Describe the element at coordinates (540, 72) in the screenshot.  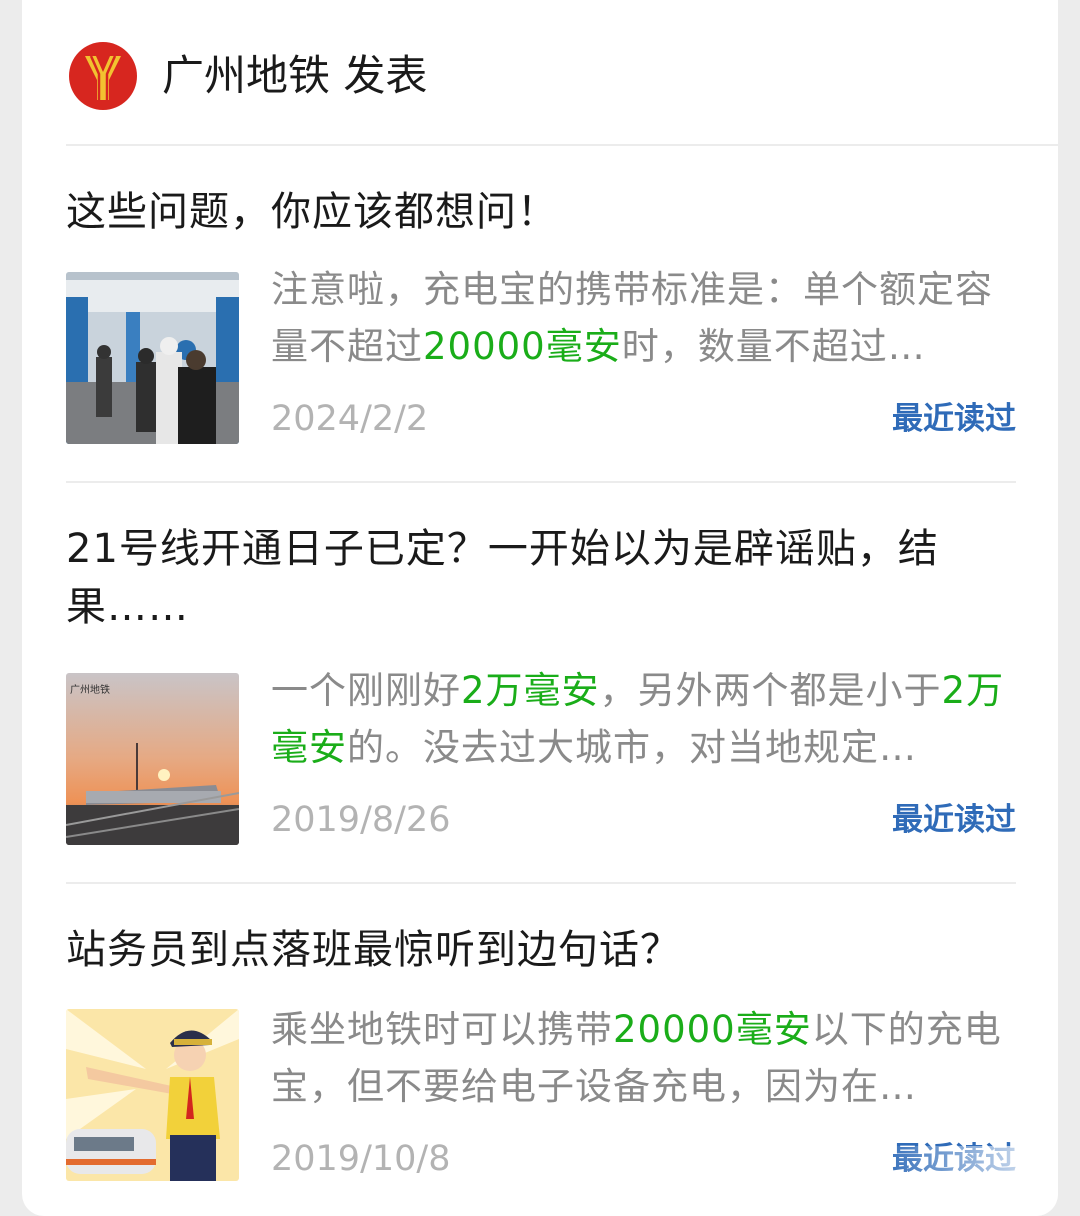
I see `account-header: 广州地铁 发表` at that location.